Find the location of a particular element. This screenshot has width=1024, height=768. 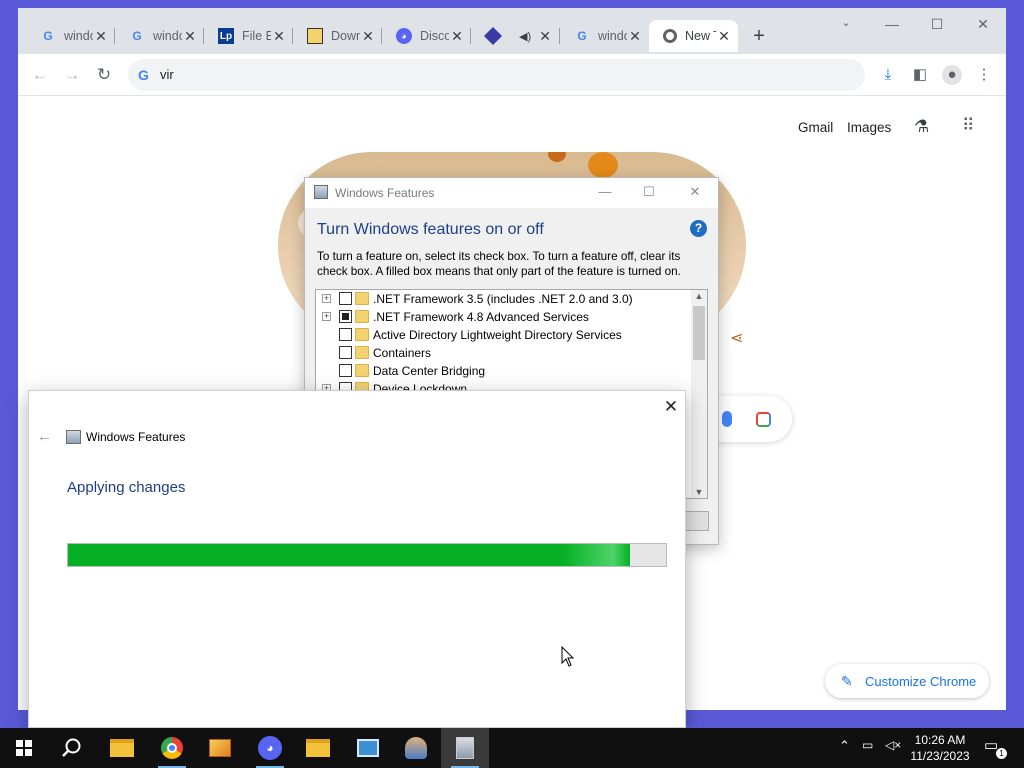

pumpkin-icon is located at coordinates (603, 165).